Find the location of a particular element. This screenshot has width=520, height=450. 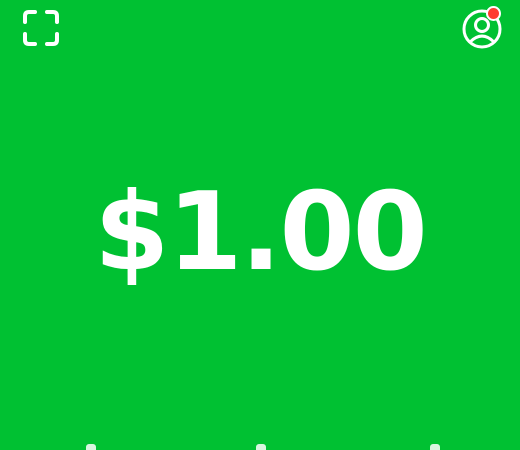

scan-button is located at coordinates (41, 28).